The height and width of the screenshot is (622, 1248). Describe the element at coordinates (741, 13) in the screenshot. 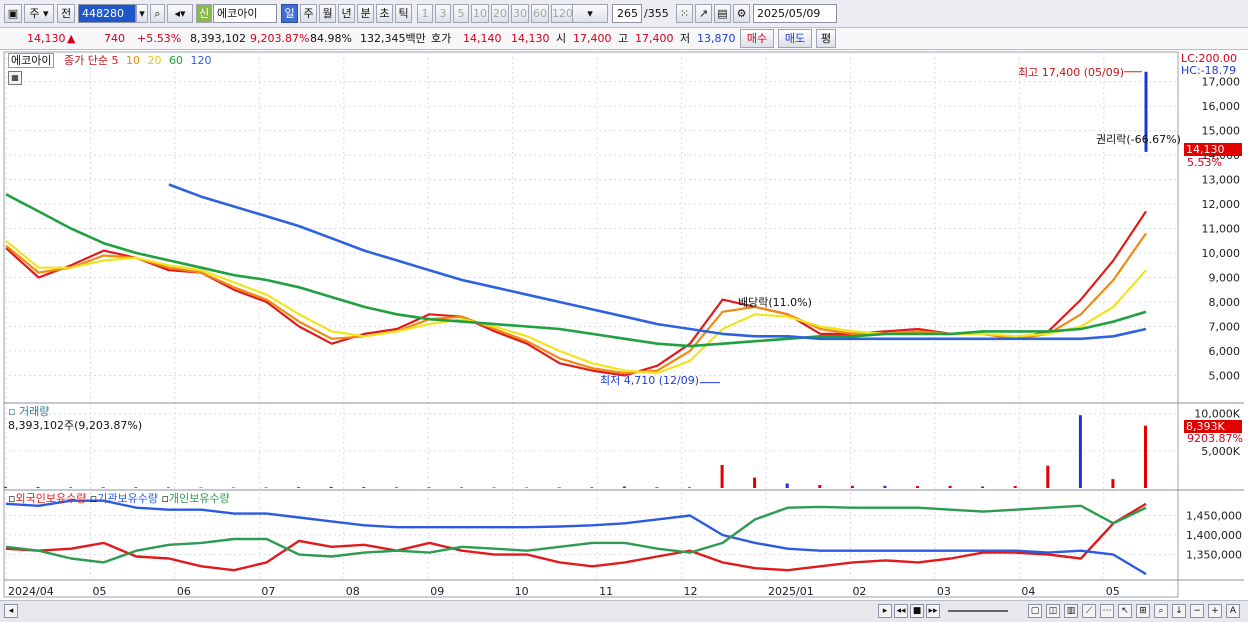

I see `gear-icon: ⚙` at that location.